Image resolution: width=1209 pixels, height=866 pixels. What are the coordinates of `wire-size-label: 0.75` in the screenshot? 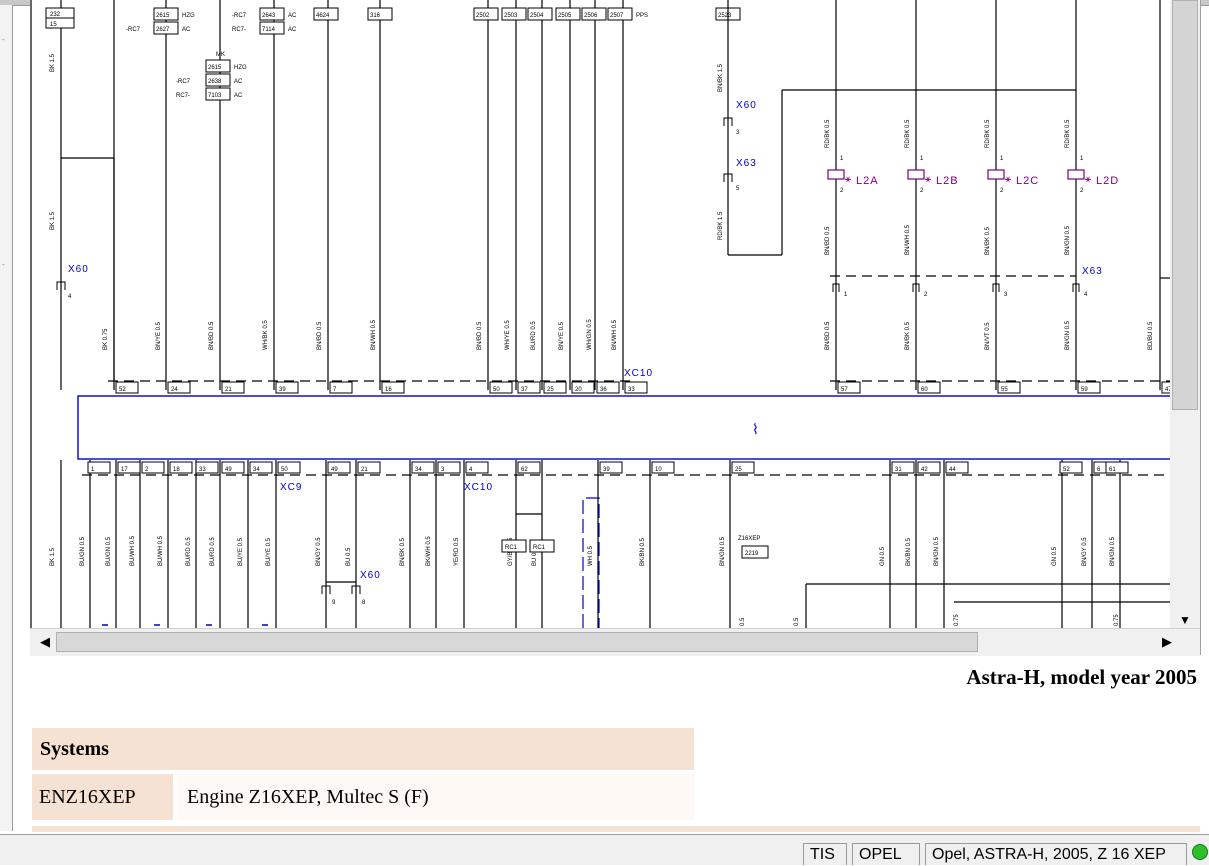 It's located at (957, 620).